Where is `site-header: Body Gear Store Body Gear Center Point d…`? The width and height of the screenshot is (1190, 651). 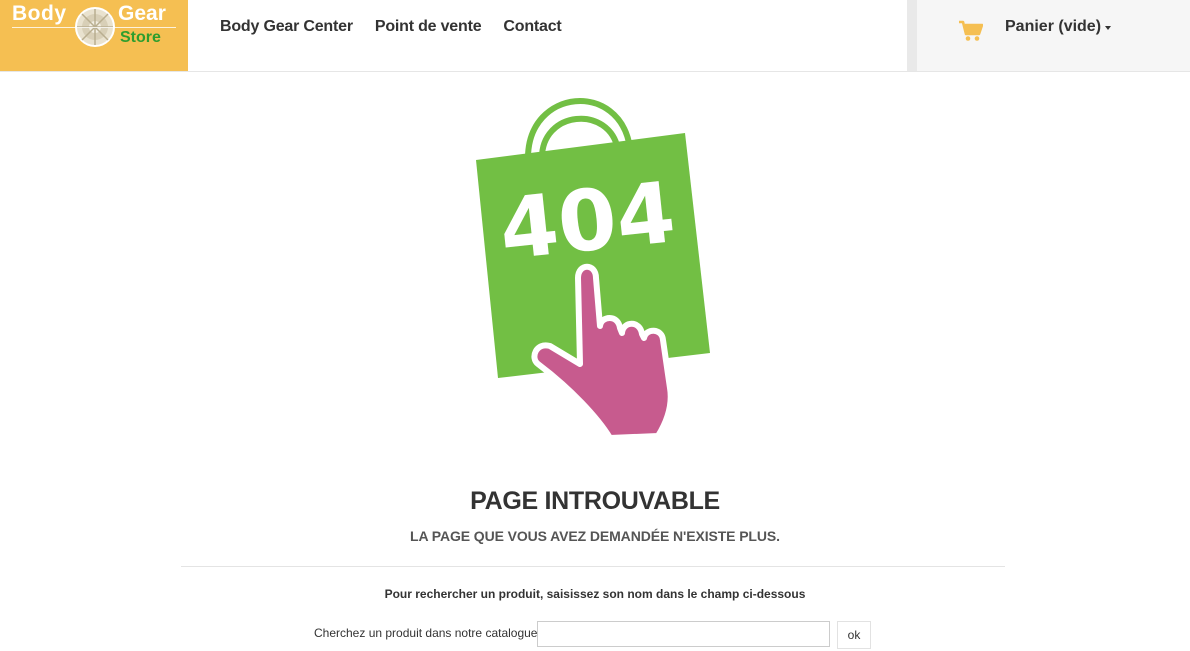
site-header: Body Gear Store Body Gear Center Point d… is located at coordinates (595, 36).